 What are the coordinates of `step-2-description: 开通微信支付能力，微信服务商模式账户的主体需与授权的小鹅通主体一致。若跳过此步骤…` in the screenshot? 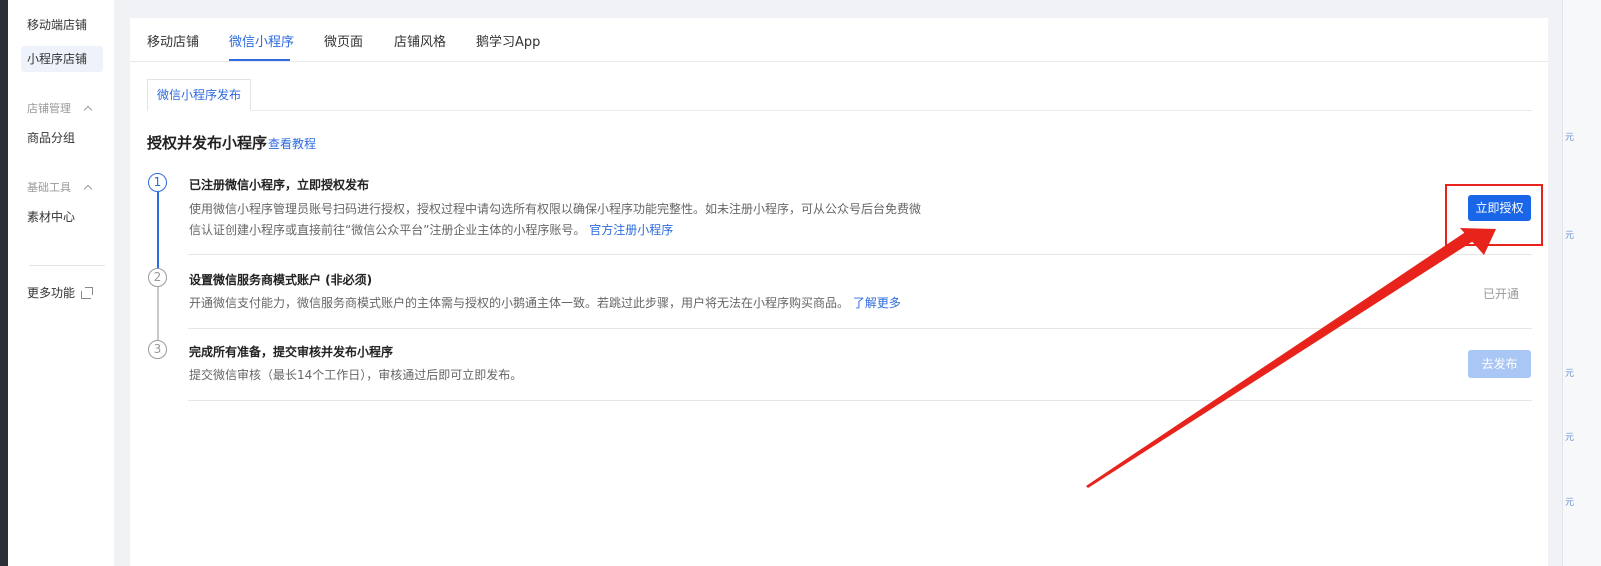 It's located at (569, 303).